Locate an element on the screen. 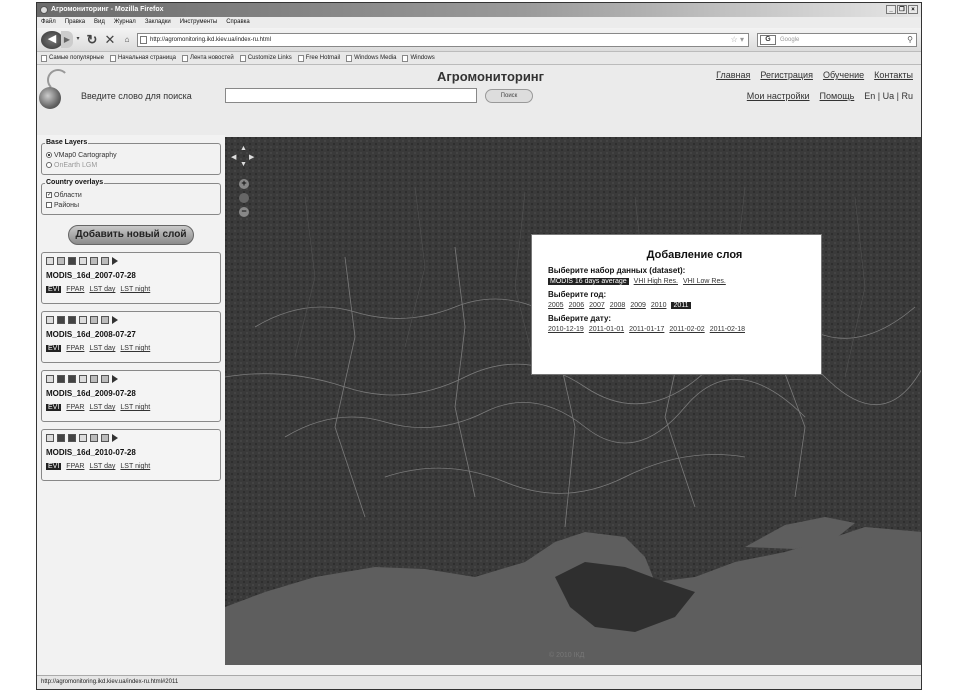 This screenshot has height=691, width=955. dataset-option: VHI High Res. is located at coordinates (656, 281).